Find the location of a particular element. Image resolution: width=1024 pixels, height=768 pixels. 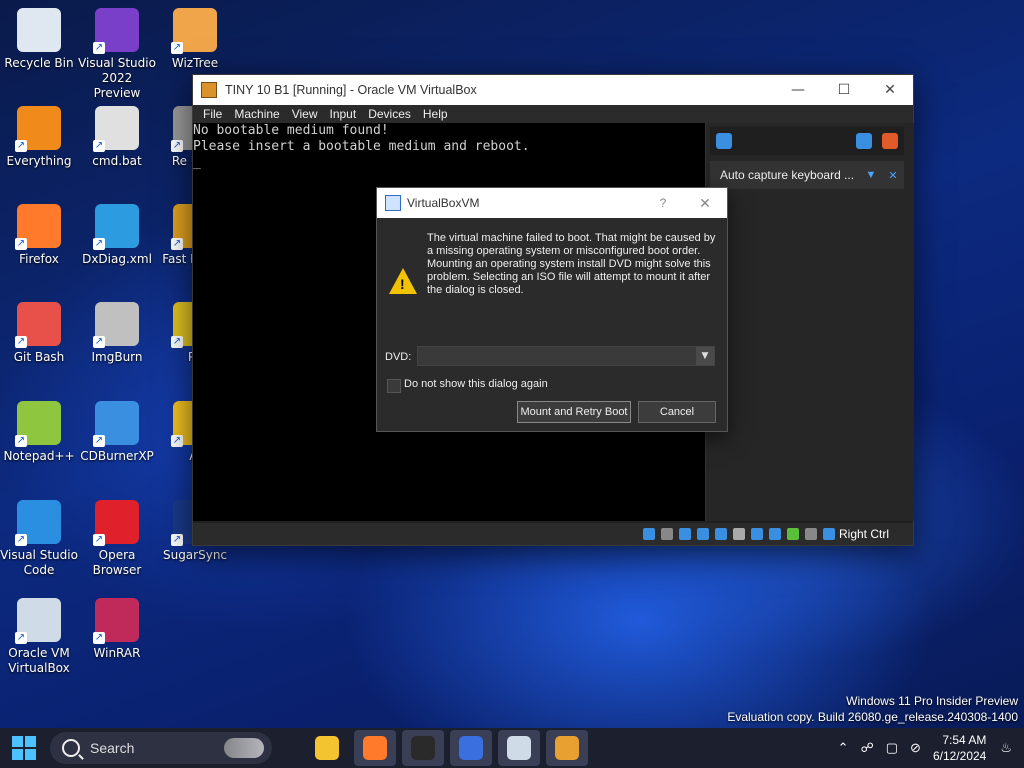

sort-icon is located at coordinates (864, 141).